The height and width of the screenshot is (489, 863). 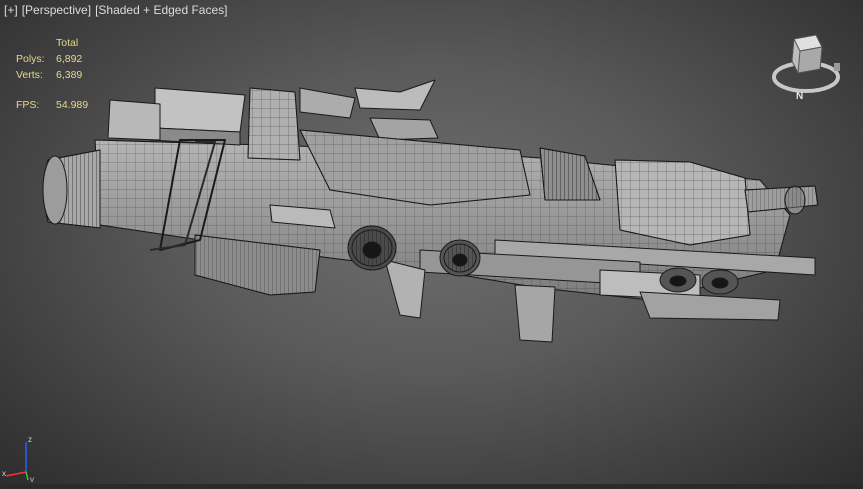 What do you see at coordinates (535, 313) in the screenshot?
I see `lower-pylon` at bounding box center [535, 313].